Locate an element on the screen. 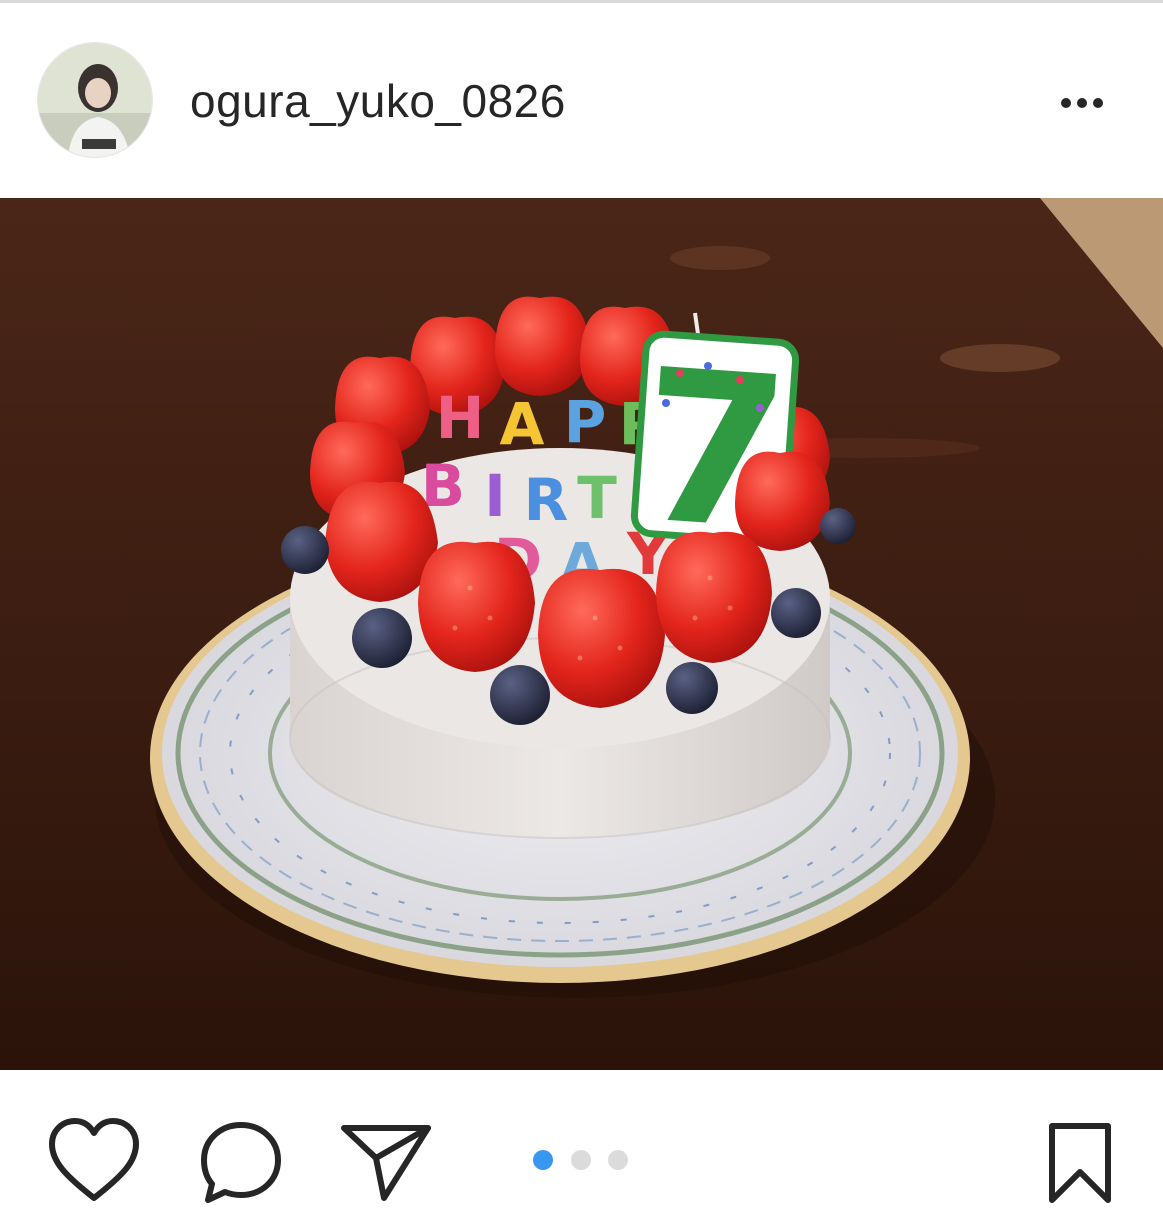 The image size is (1163, 1208). comment-bubble-icon is located at coordinates (241, 1162).